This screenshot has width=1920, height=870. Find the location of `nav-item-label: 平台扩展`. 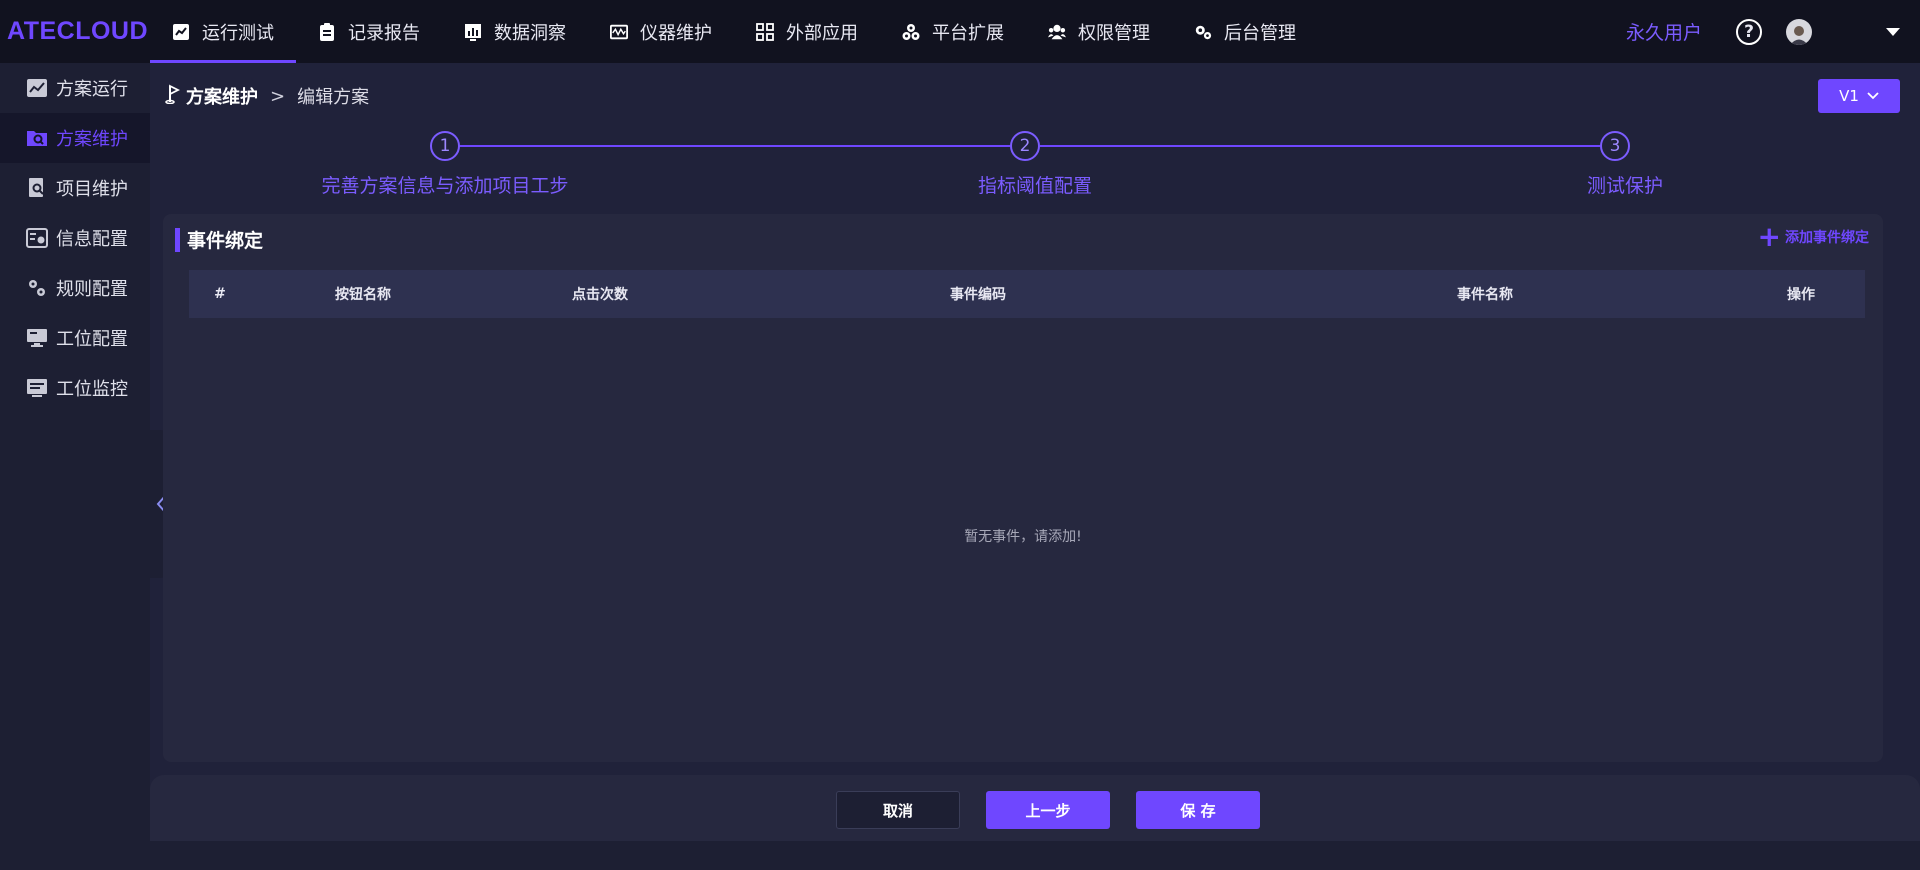

nav-item-label: 平台扩展 is located at coordinates (968, 33).